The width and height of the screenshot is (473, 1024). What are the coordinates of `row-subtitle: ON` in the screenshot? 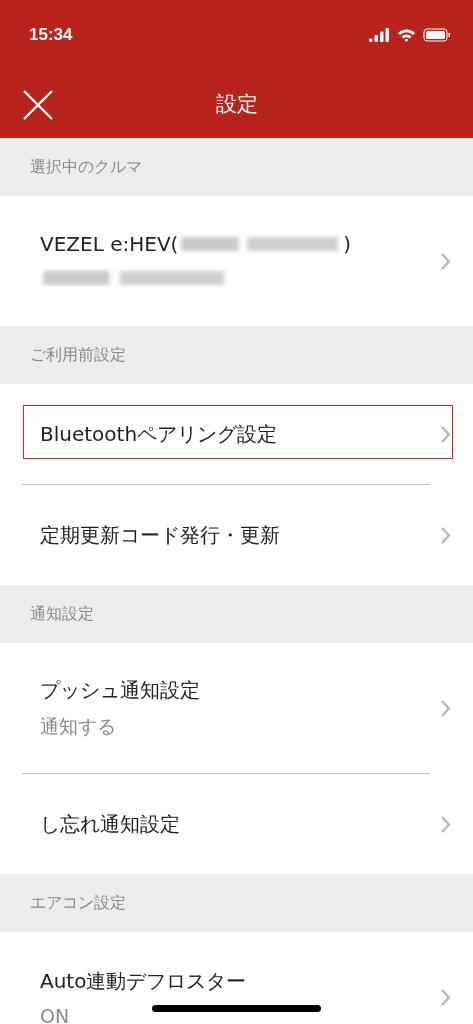 It's located at (55, 1014).